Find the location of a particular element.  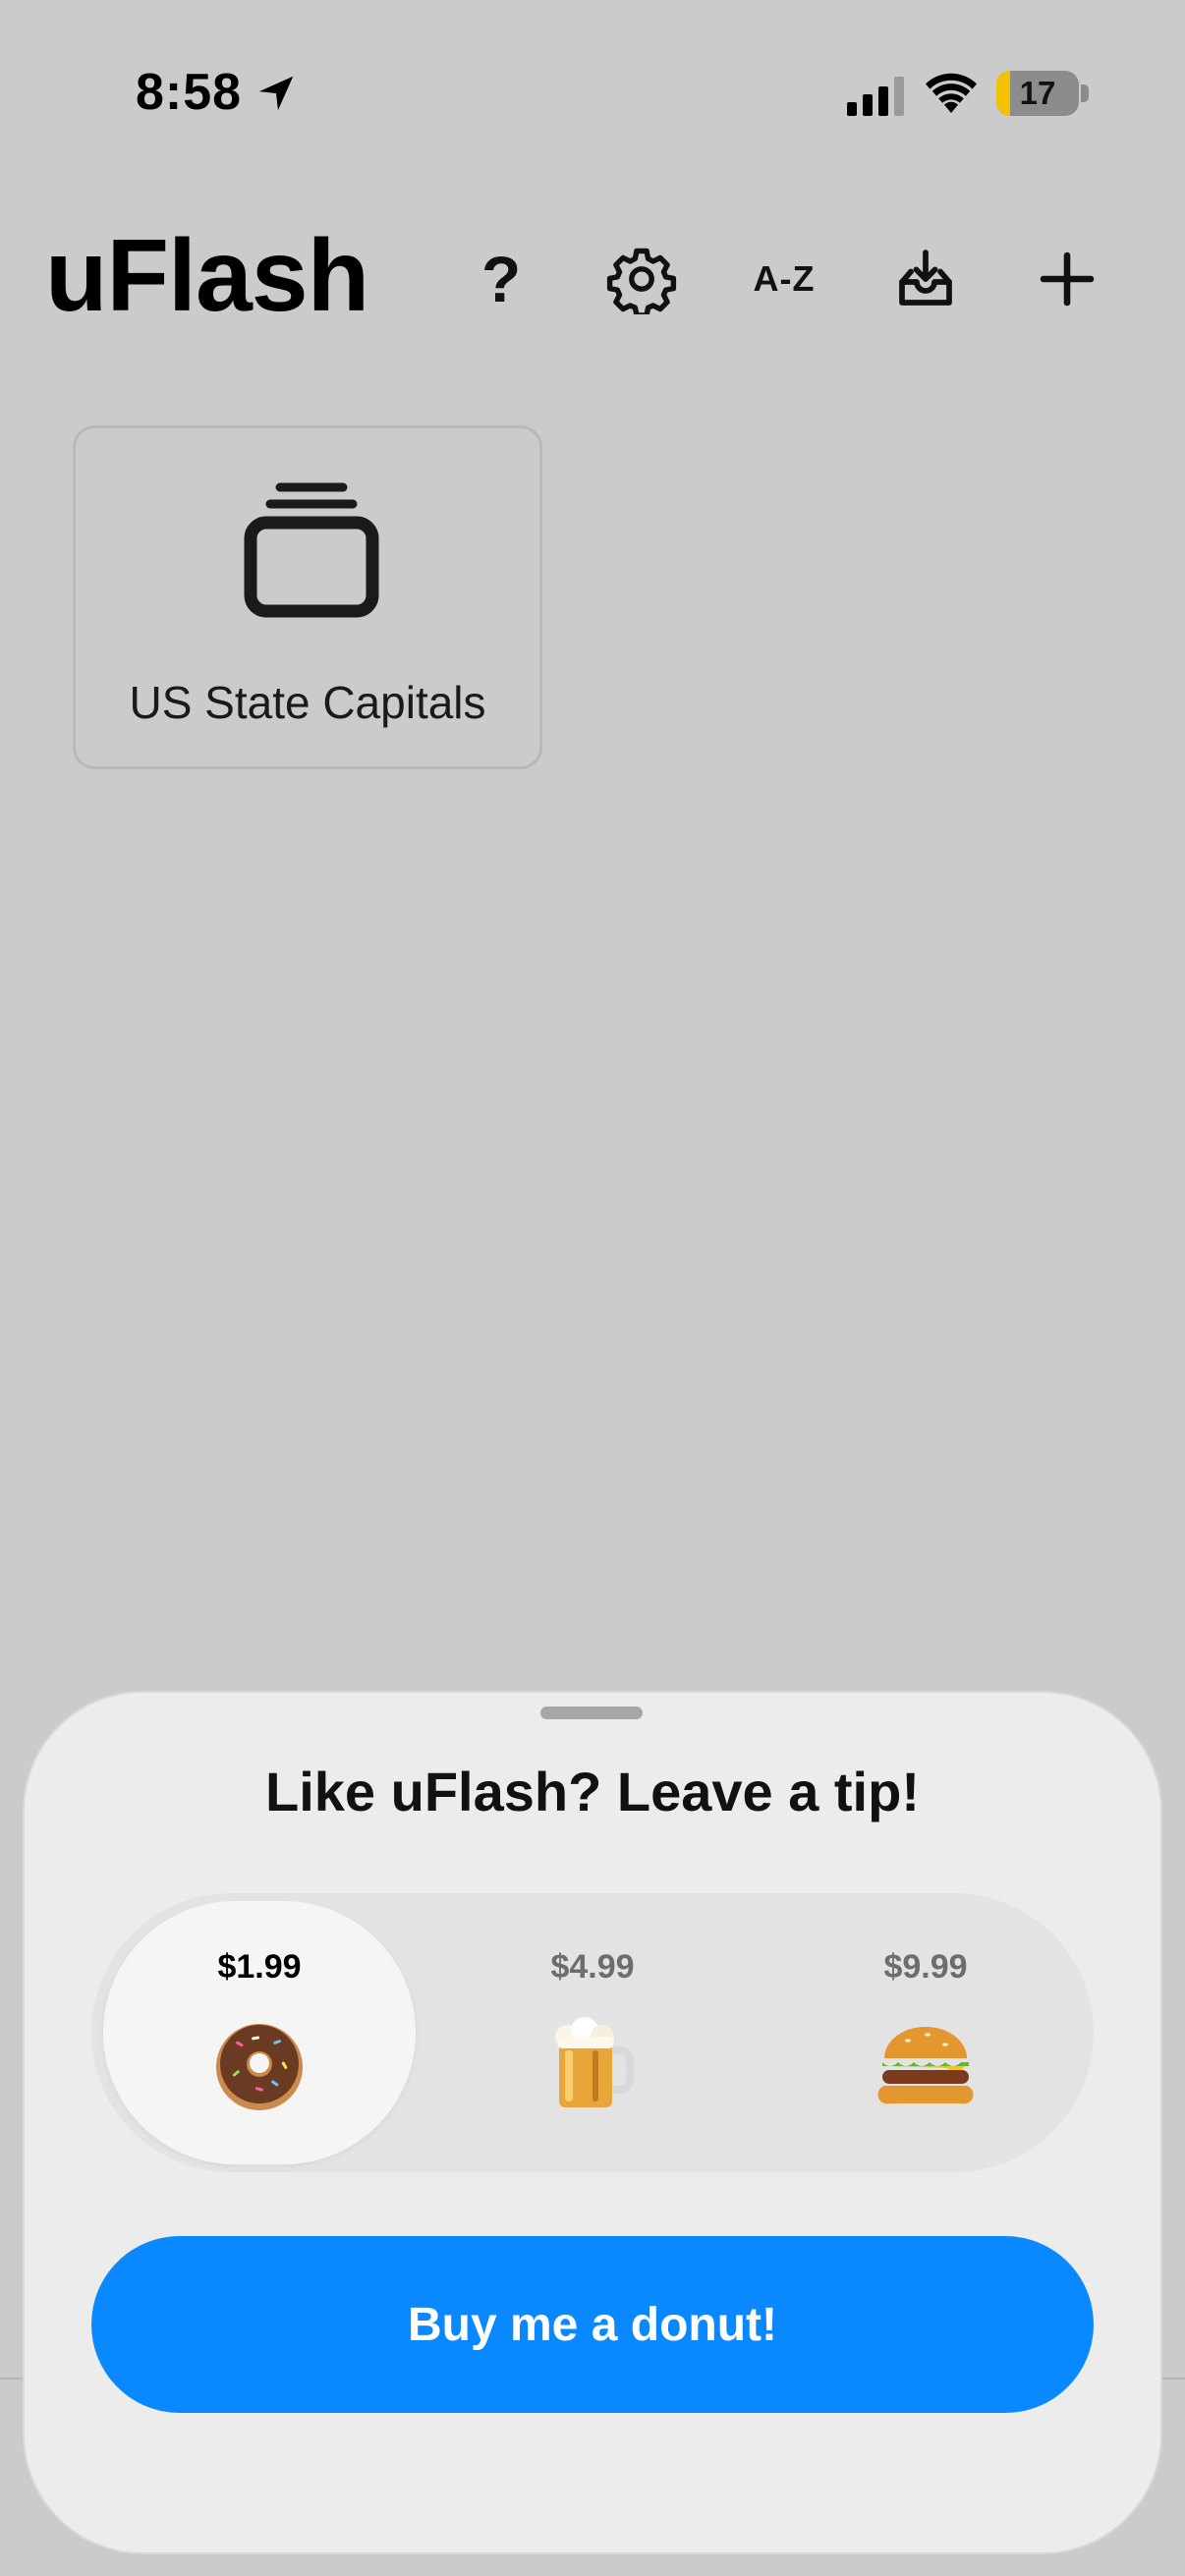

beer-mug-icon is located at coordinates (594, 2062).